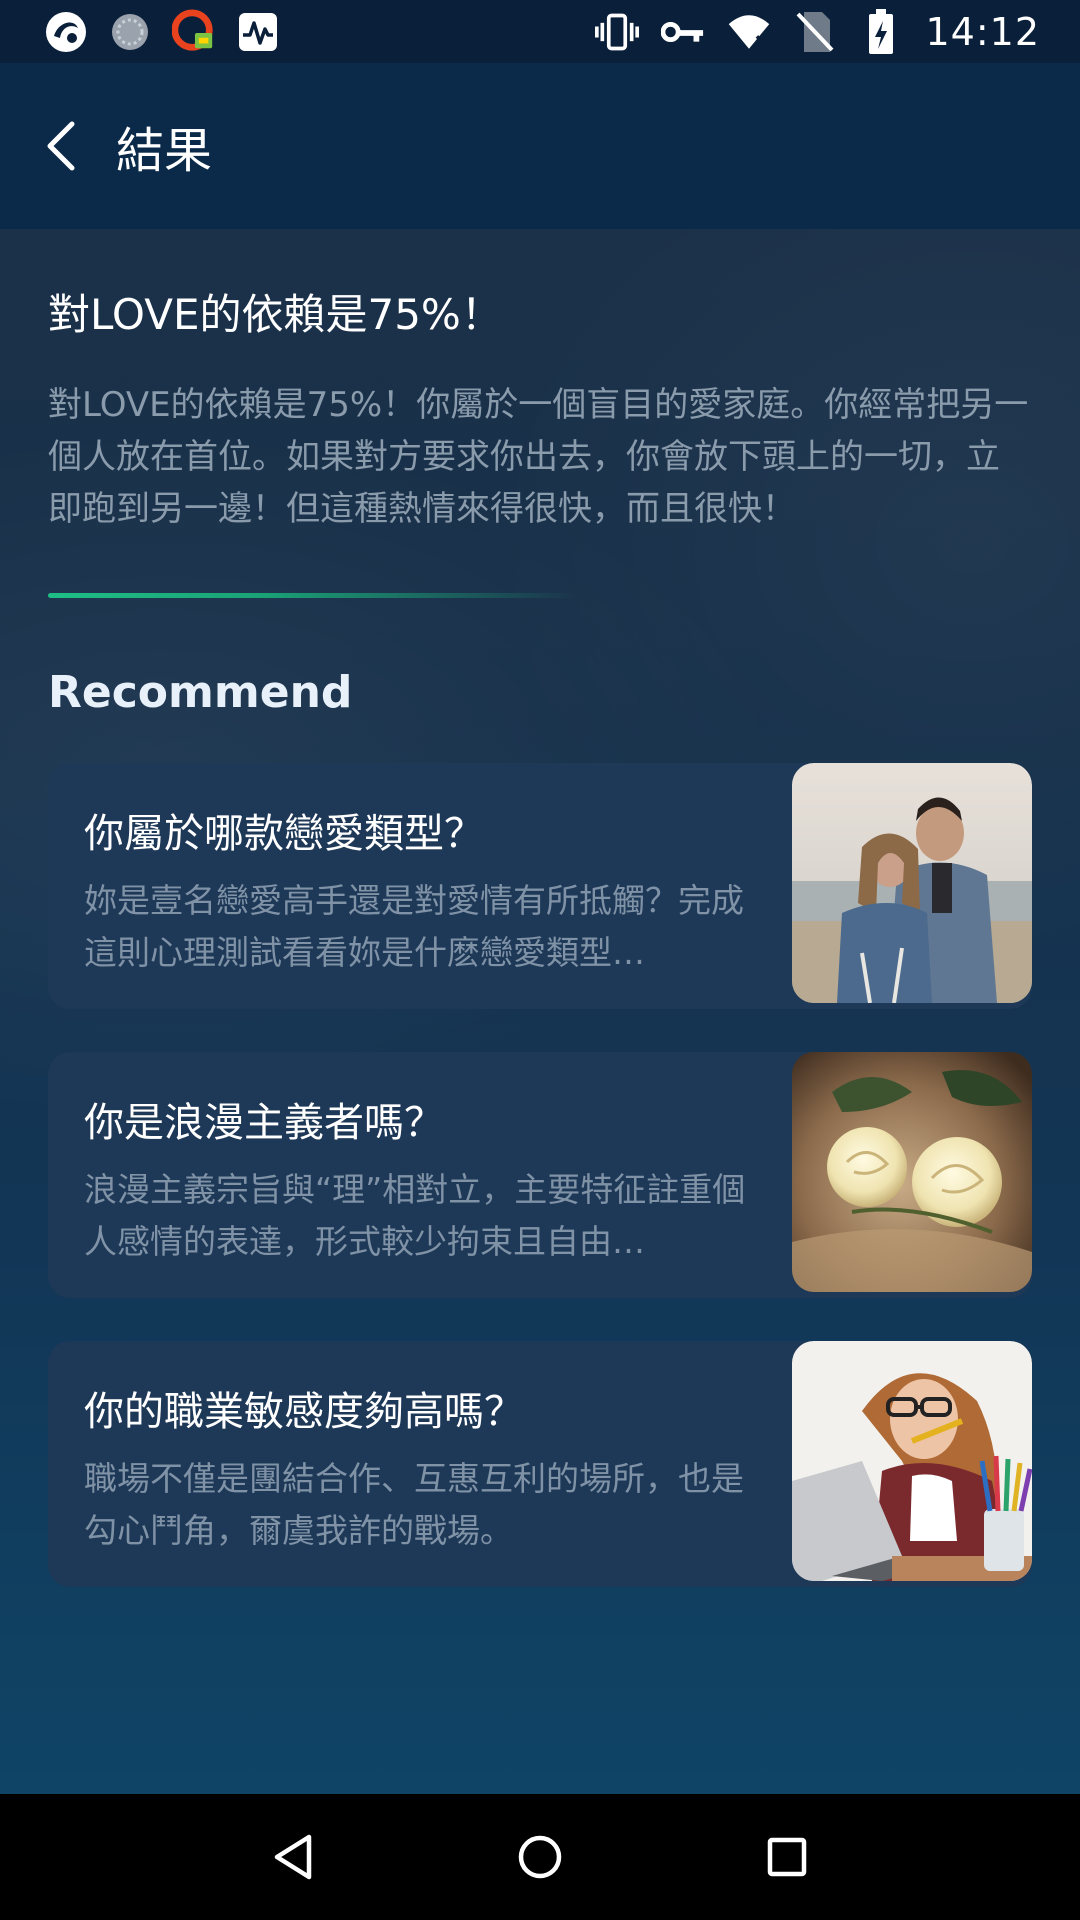 This screenshot has width=1080, height=1920. I want to click on back-triangle-icon, so click(293, 1857).